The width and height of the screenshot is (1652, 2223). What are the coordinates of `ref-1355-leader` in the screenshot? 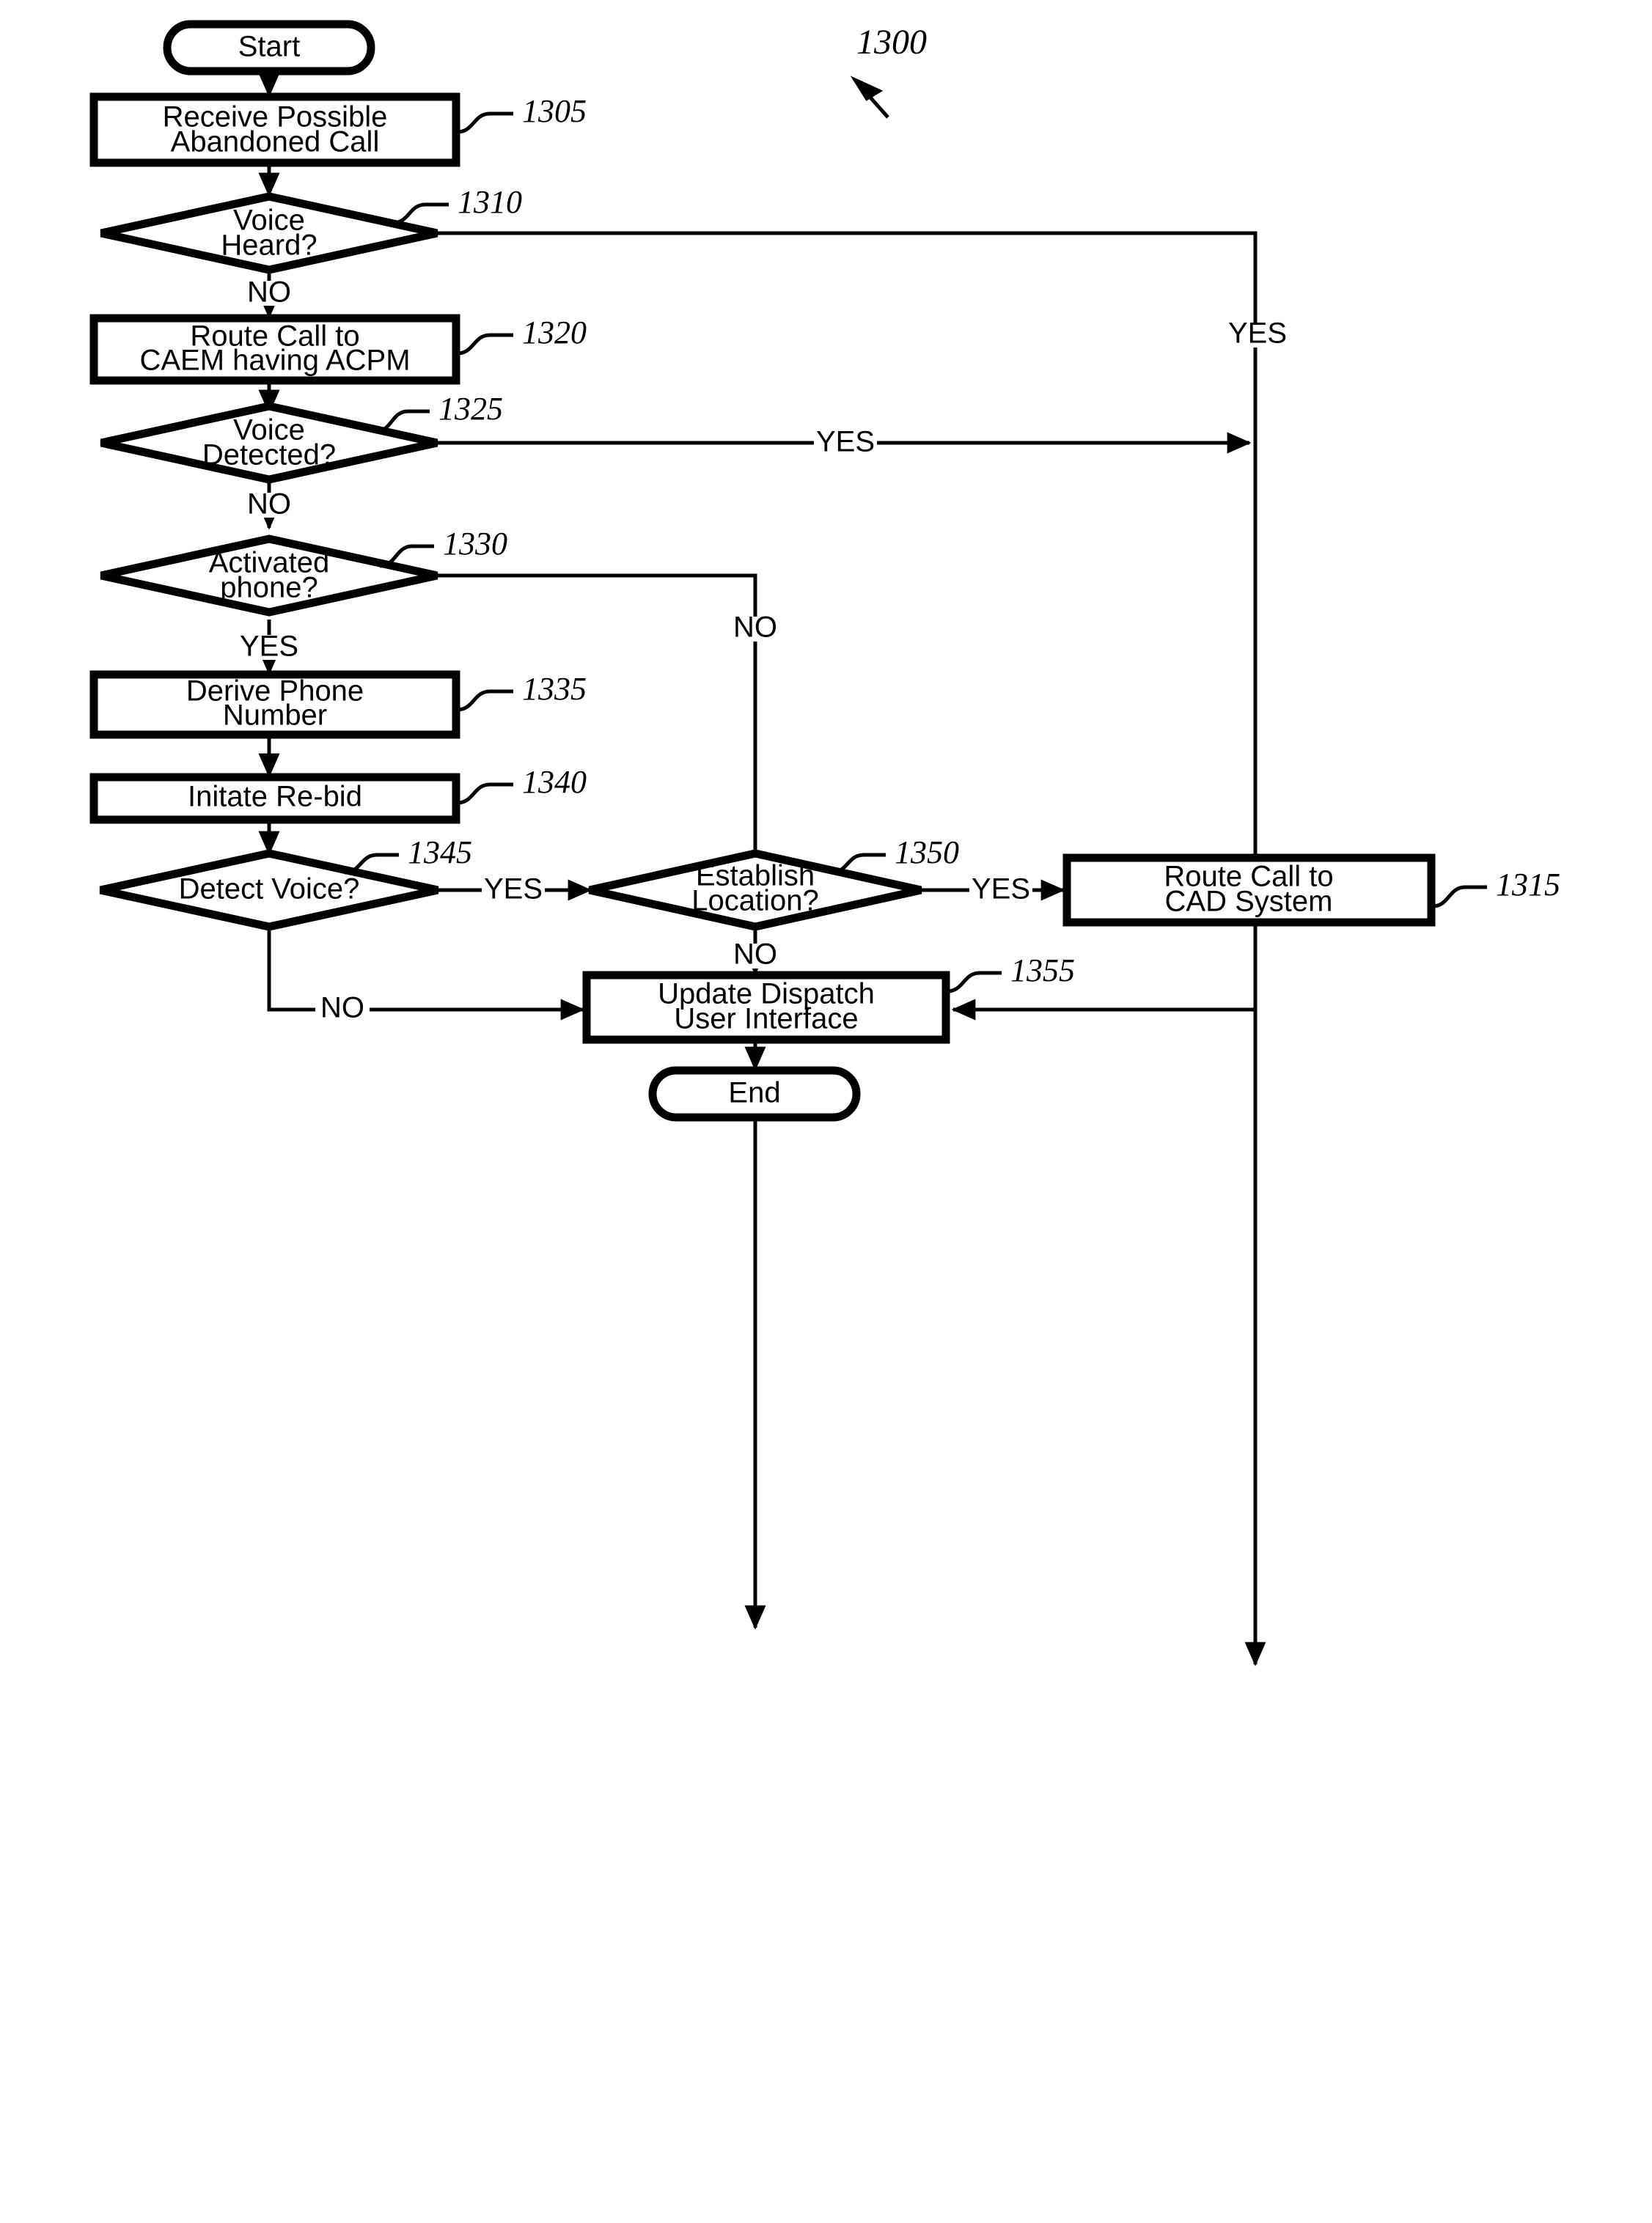 It's located at (975, 982).